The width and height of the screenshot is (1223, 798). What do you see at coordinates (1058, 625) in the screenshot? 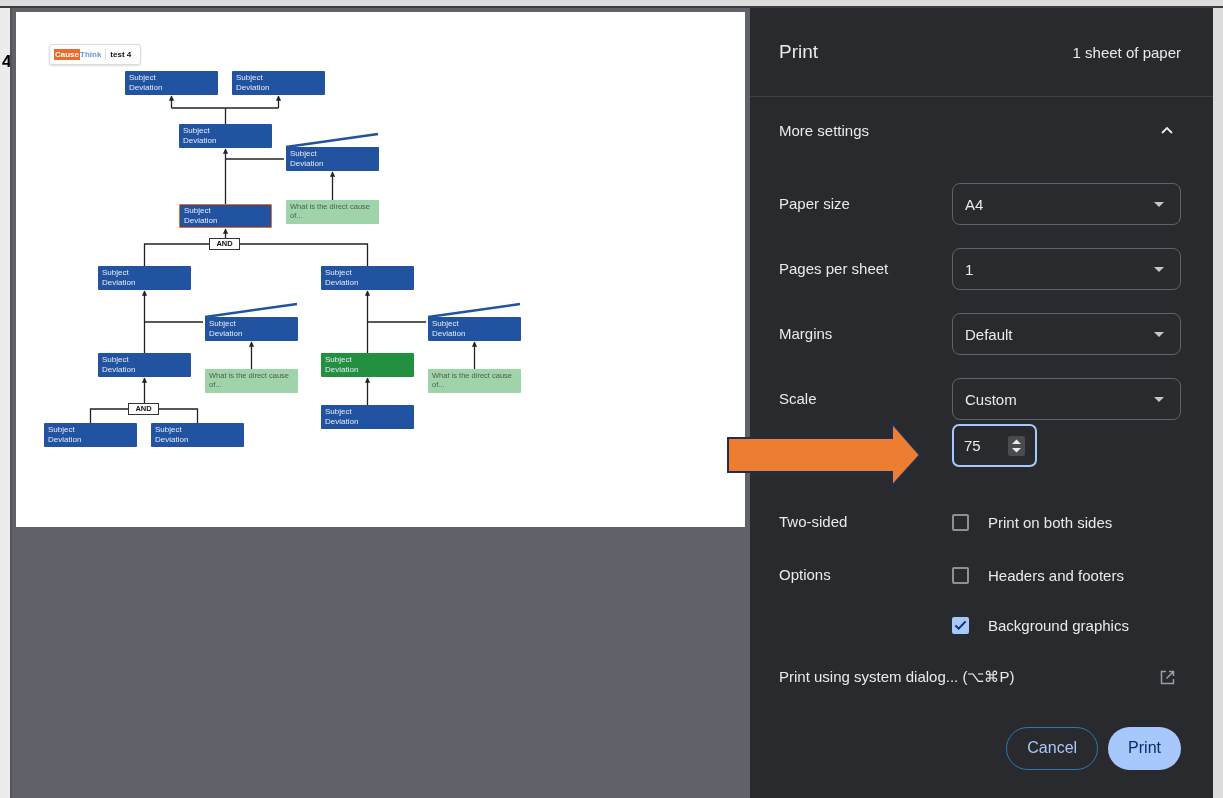
I see `checkbox-label: Background graphics` at bounding box center [1058, 625].